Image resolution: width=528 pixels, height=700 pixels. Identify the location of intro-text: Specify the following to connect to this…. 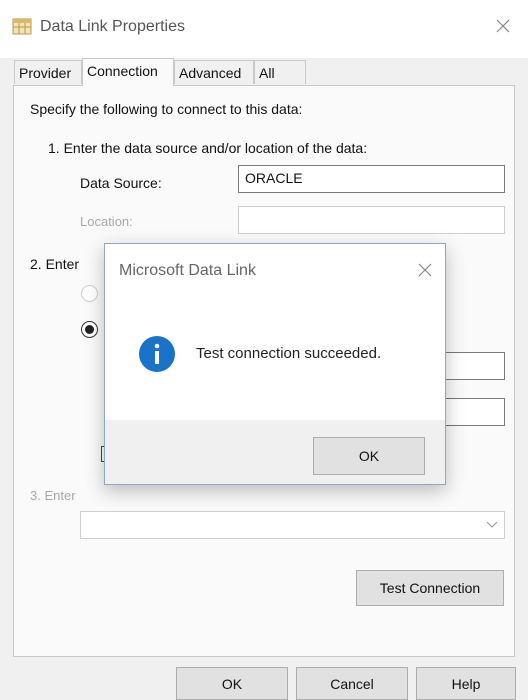
(166, 109).